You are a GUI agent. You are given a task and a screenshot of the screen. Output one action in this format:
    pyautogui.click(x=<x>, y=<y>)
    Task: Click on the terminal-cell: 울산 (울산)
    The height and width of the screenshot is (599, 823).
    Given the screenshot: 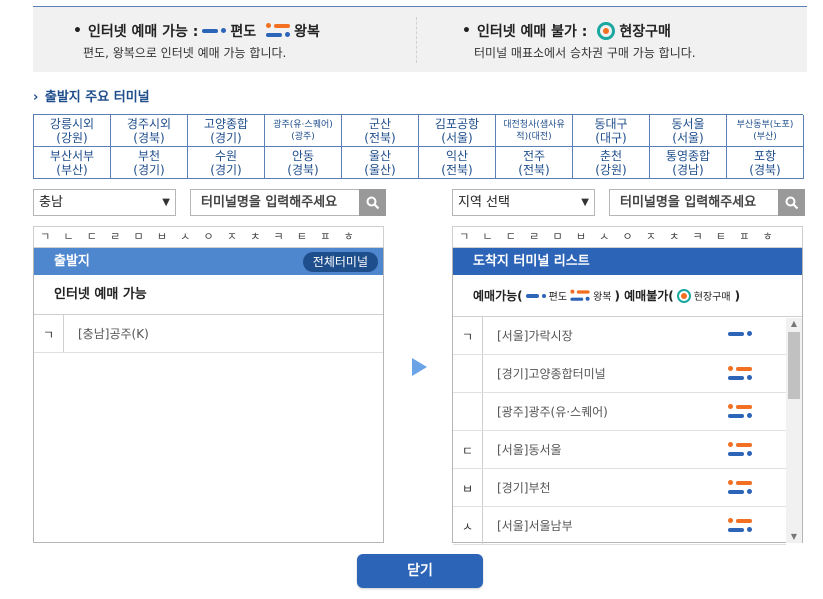 What is the action you would take?
    pyautogui.click(x=380, y=163)
    